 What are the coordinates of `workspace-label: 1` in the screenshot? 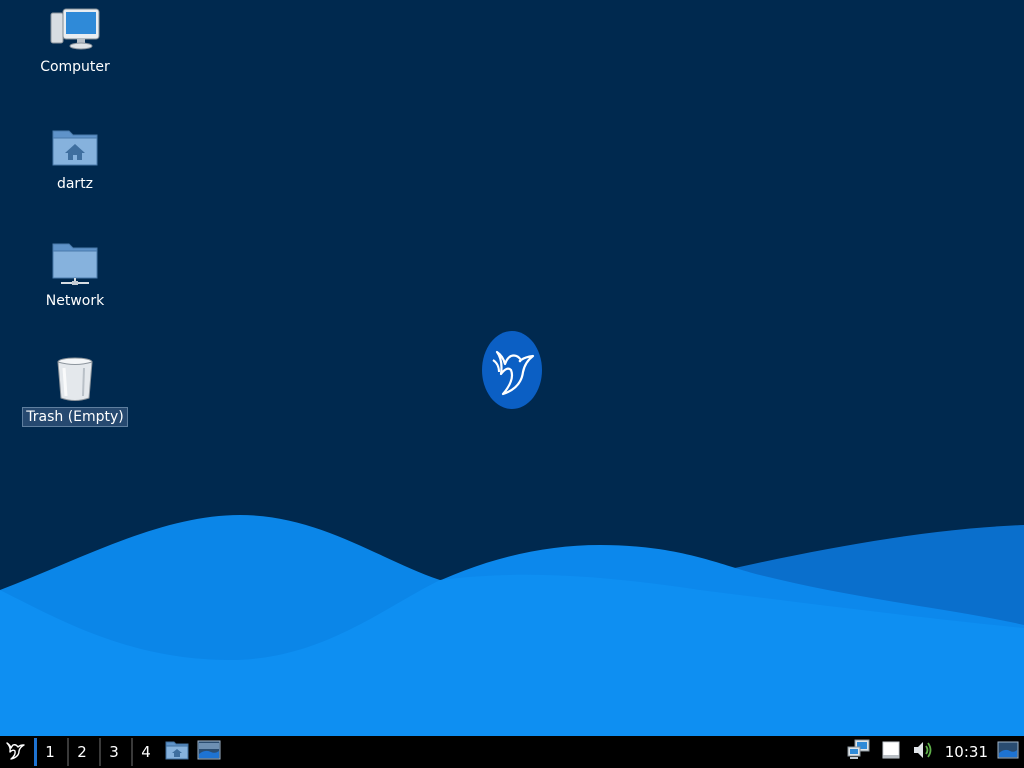 It's located at (50, 752).